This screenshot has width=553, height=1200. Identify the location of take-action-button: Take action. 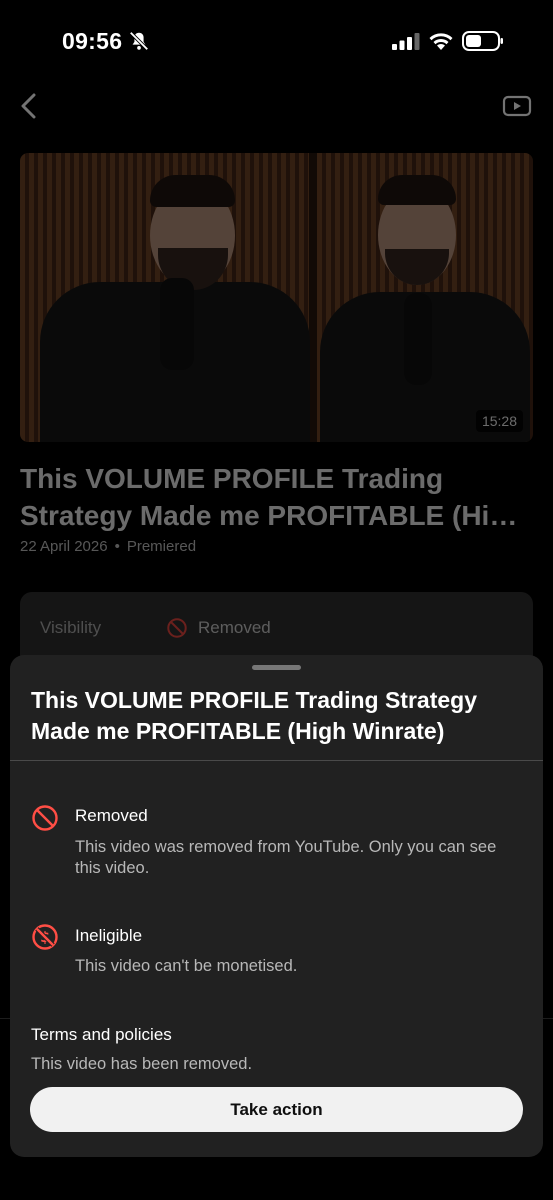
(276, 1109).